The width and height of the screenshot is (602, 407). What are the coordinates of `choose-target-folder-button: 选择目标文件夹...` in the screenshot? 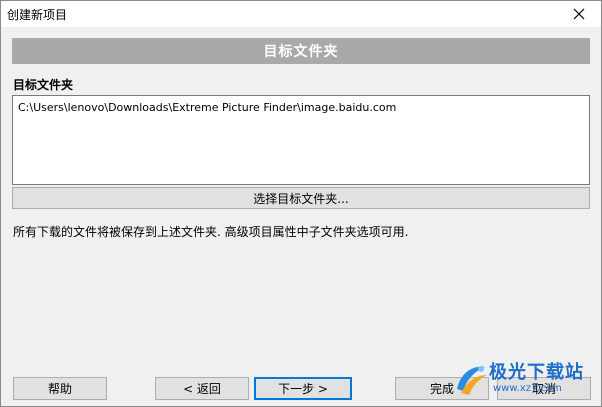 It's located at (301, 198).